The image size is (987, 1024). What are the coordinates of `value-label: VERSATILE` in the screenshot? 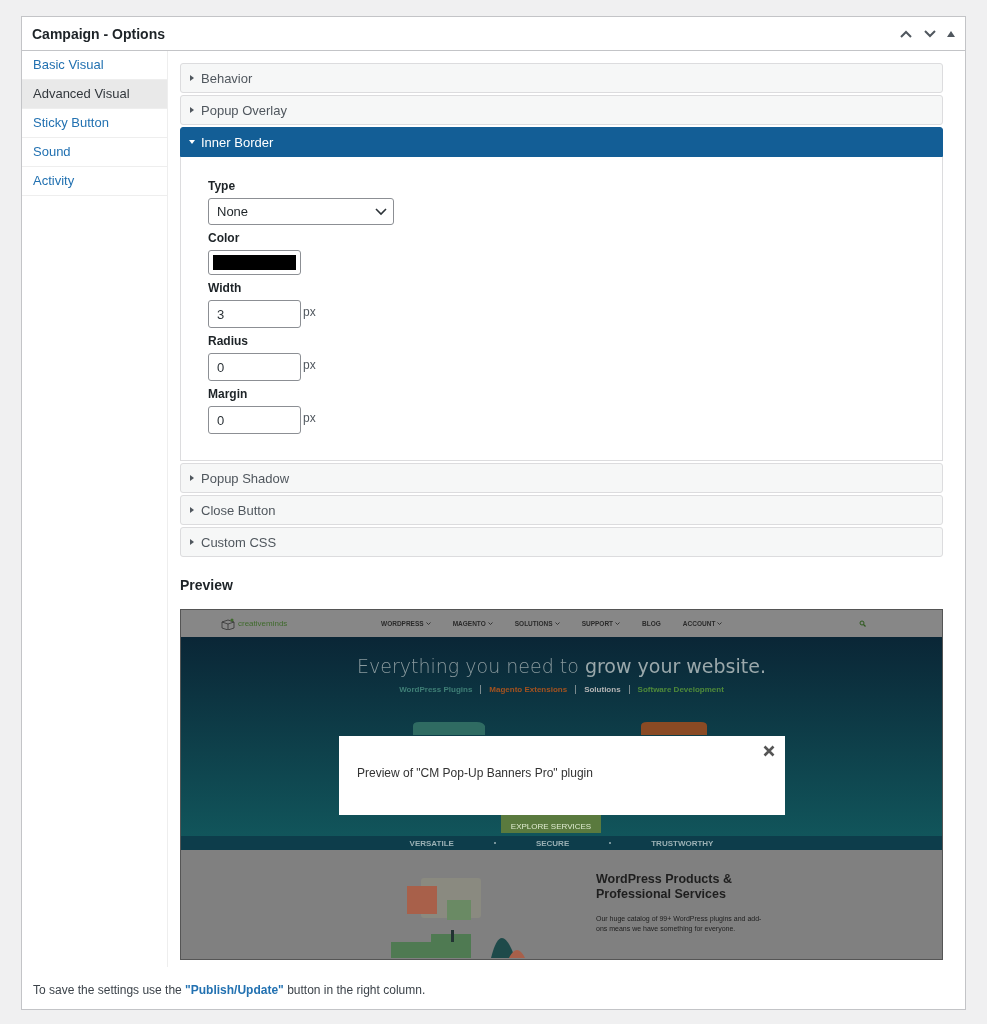 It's located at (431, 843).